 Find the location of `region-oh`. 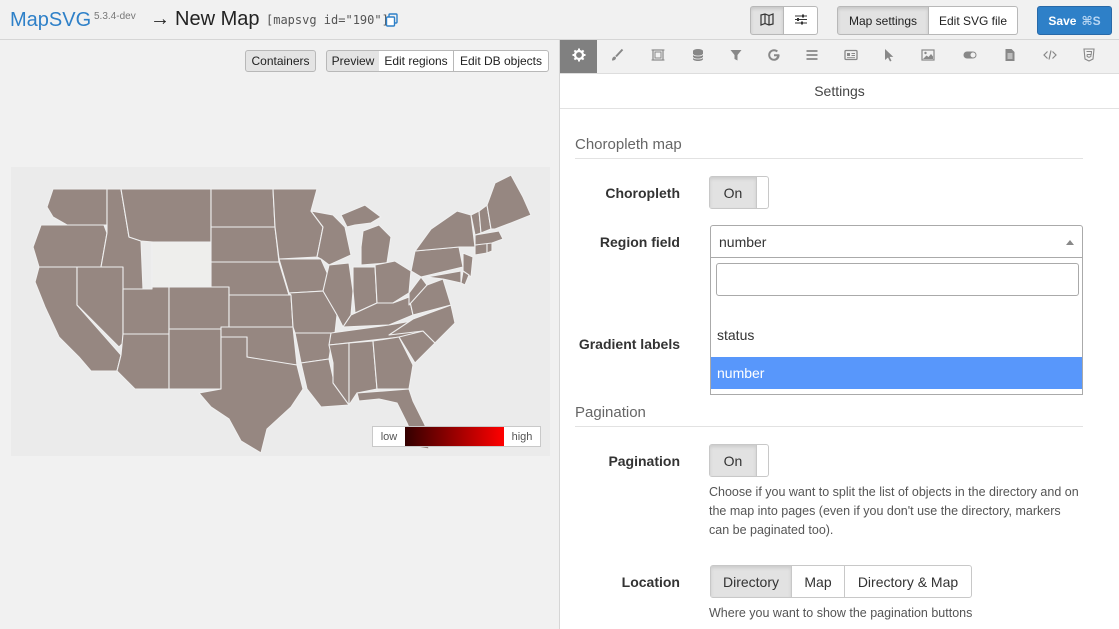

region-oh is located at coordinates (393, 282).